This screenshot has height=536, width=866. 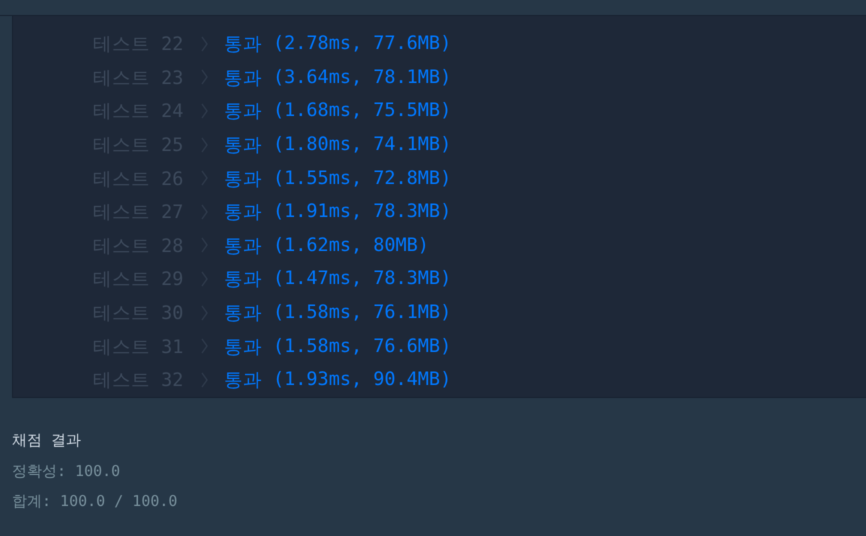 I want to click on test-detail: (1.62ms, 80MB), so click(x=351, y=245).